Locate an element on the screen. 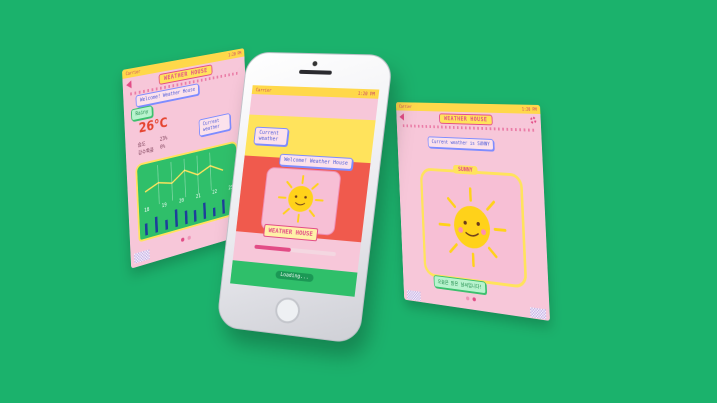 This screenshot has width=717, height=403. axis-label: 22 is located at coordinates (214, 192).